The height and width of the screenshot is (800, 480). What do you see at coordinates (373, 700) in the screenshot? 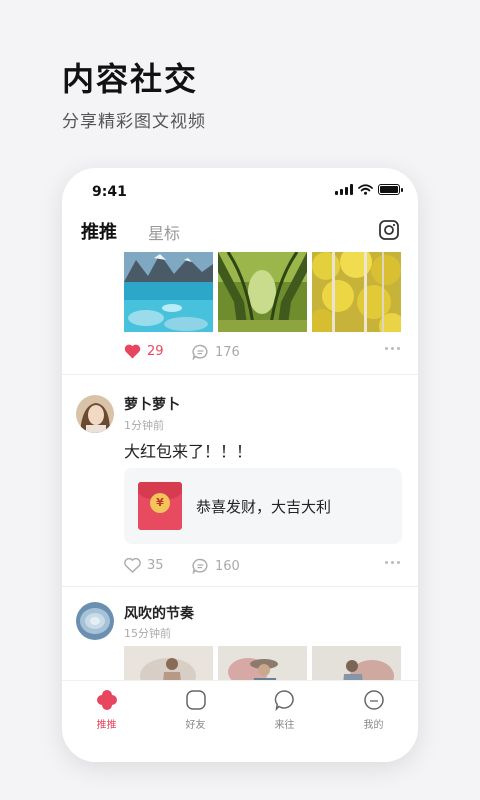
I see `profile-icon` at bounding box center [373, 700].